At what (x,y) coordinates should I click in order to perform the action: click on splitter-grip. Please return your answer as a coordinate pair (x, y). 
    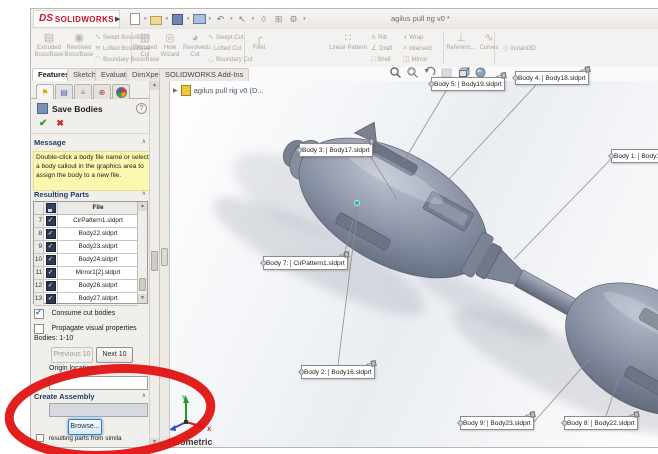
    Looking at the image, I should click on (164, 257).